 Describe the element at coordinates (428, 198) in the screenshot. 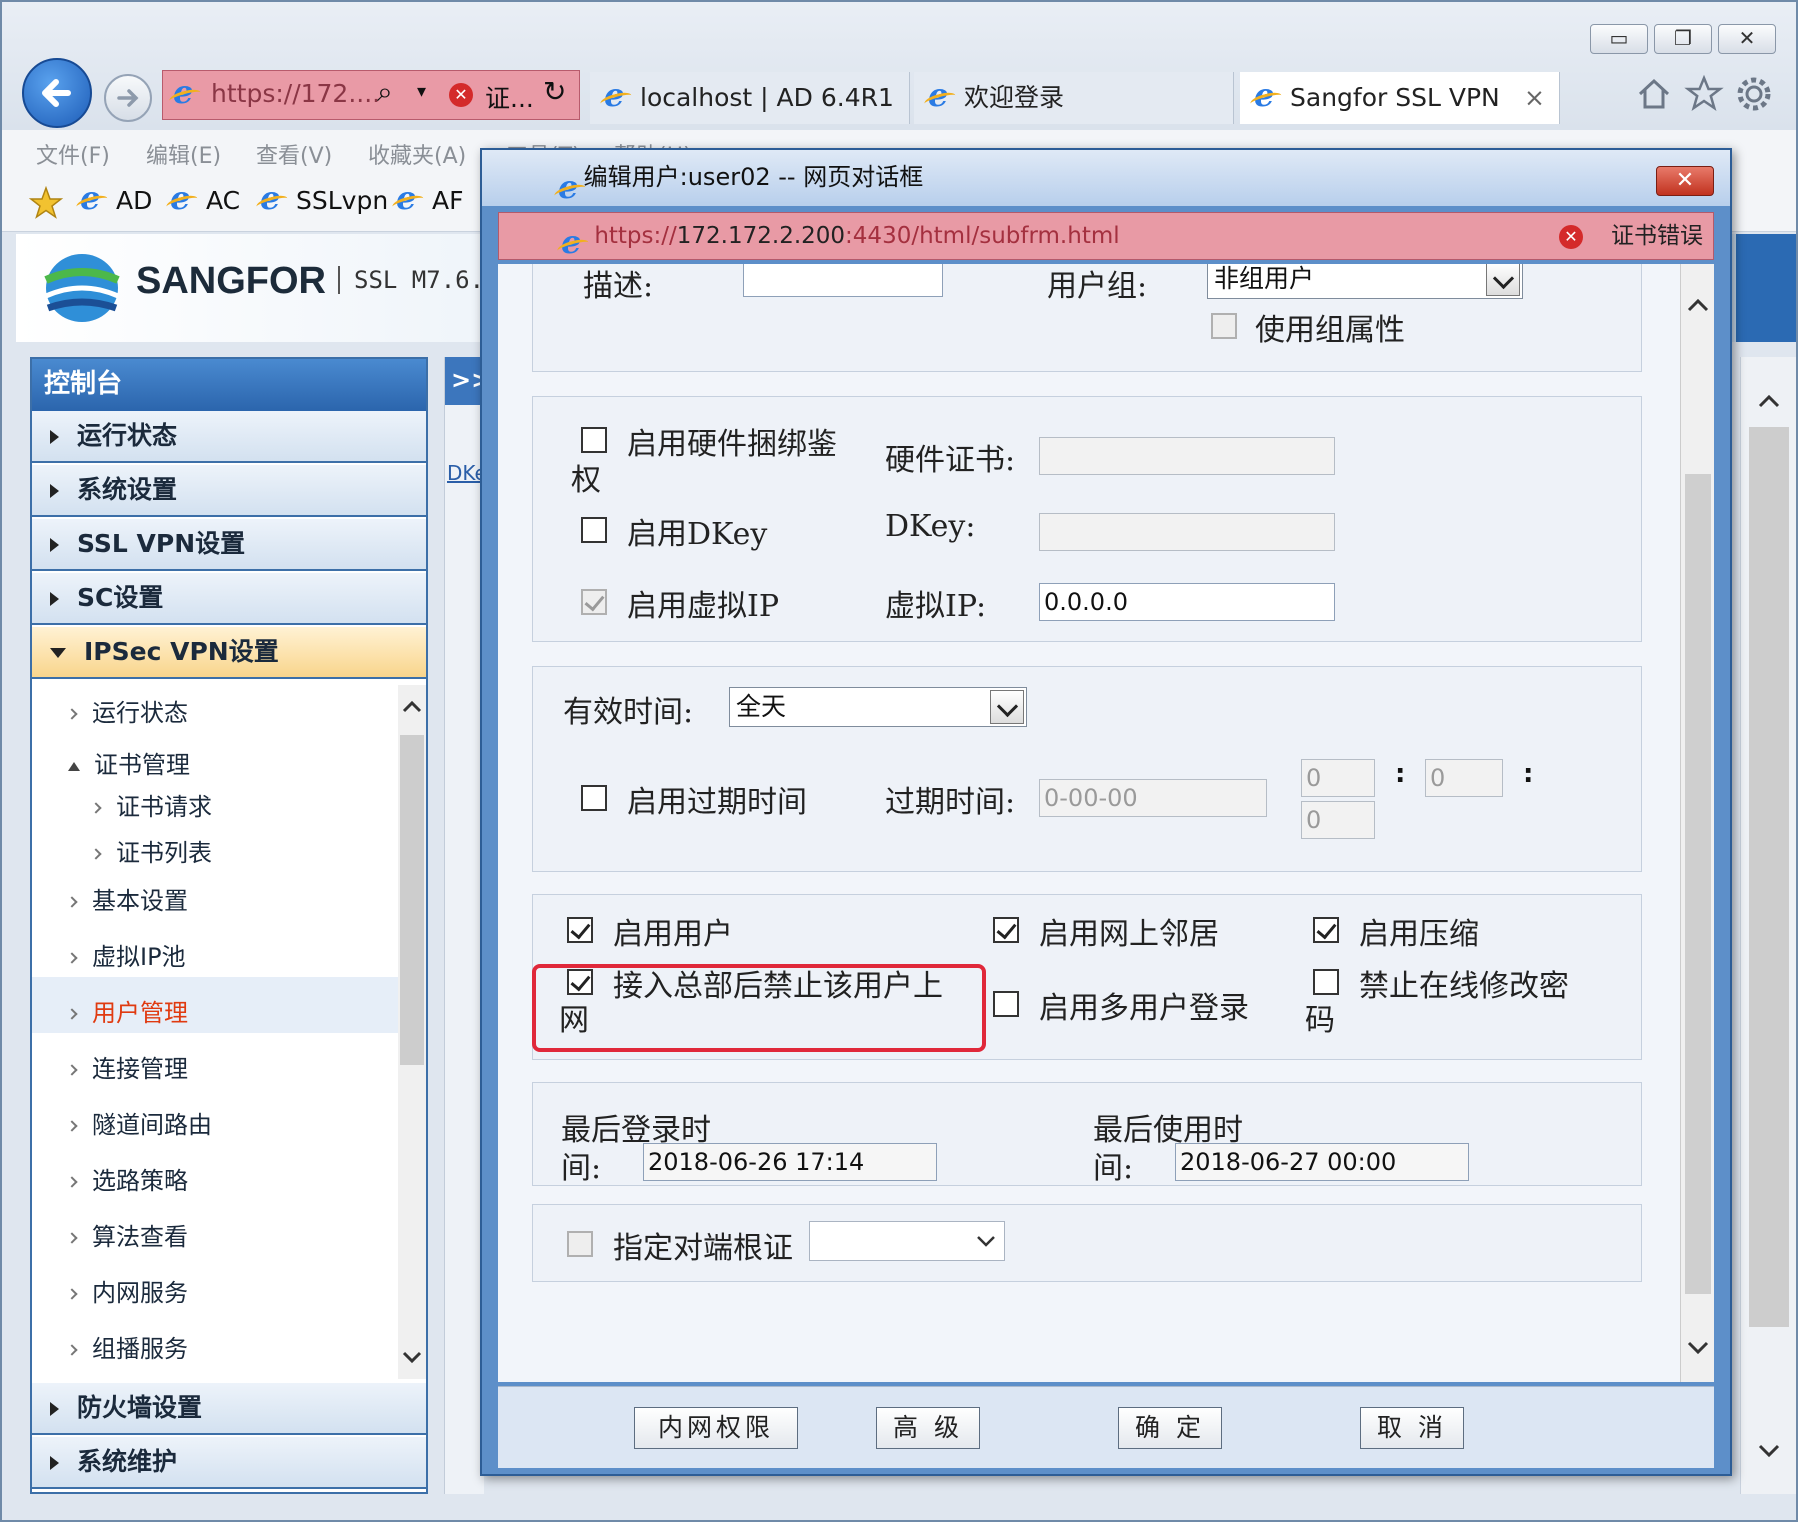

I see `fav-af: AF` at that location.